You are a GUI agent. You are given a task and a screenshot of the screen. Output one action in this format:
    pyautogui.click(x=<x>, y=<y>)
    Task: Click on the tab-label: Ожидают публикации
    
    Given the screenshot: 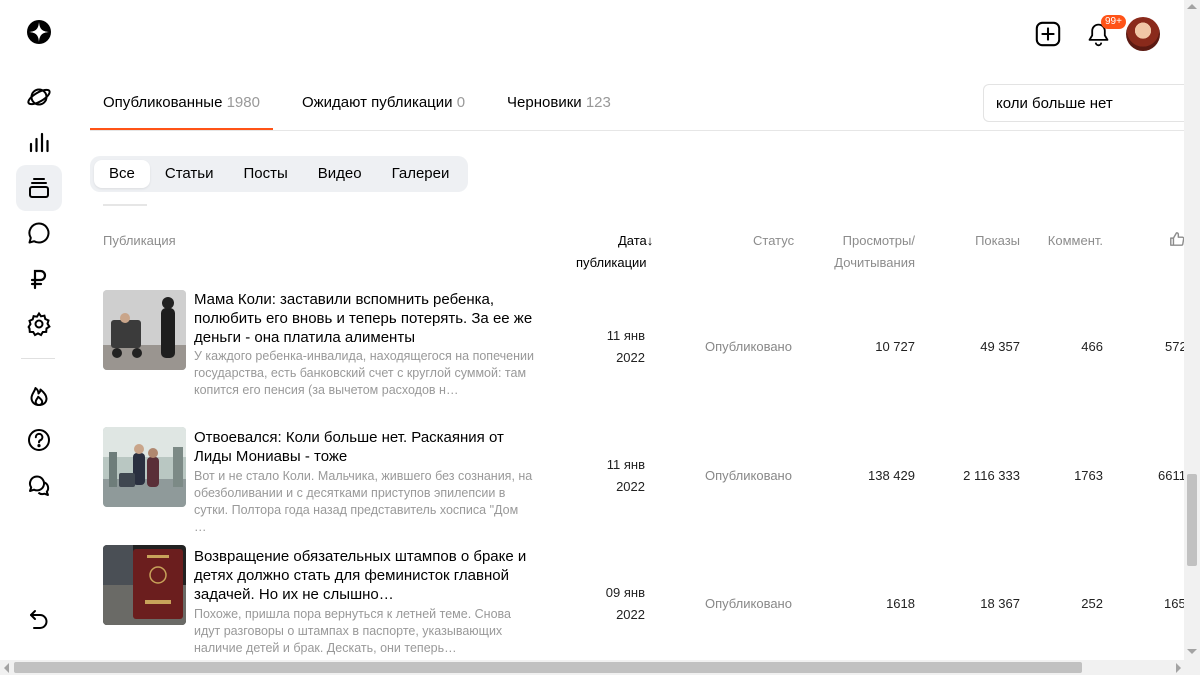 What is the action you would take?
    pyautogui.click(x=377, y=102)
    